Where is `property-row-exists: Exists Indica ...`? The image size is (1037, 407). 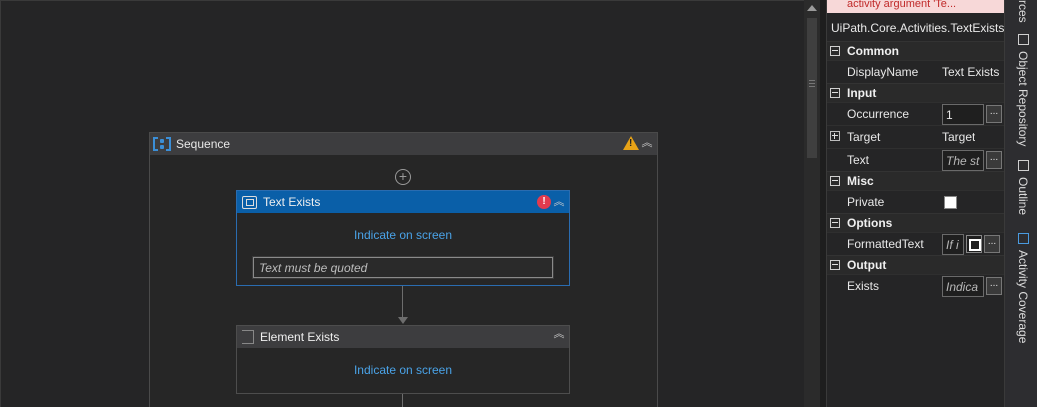 property-row-exists: Exists Indica ... is located at coordinates (915, 285).